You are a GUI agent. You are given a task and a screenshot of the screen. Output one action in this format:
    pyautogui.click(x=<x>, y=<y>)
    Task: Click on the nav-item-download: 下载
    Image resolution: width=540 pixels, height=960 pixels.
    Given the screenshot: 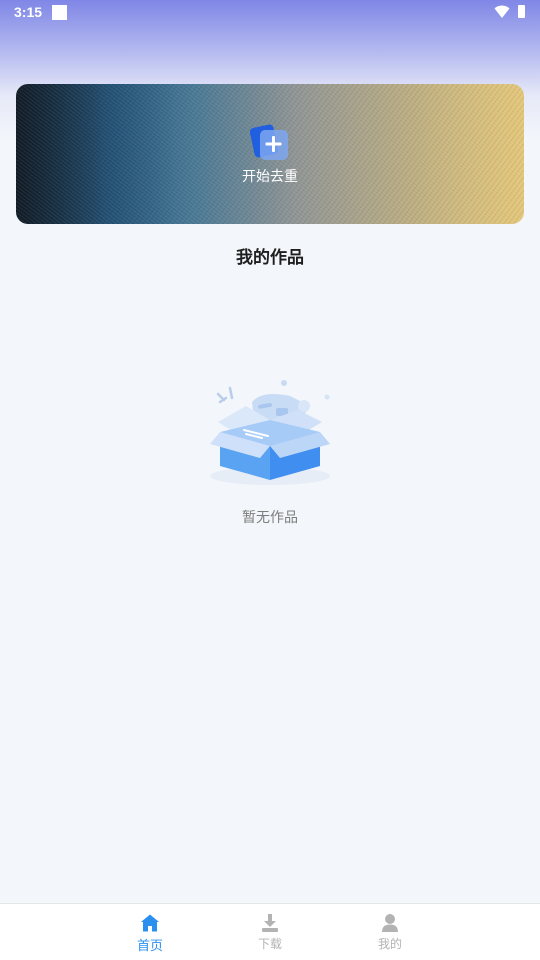 What is the action you would take?
    pyautogui.click(x=270, y=932)
    